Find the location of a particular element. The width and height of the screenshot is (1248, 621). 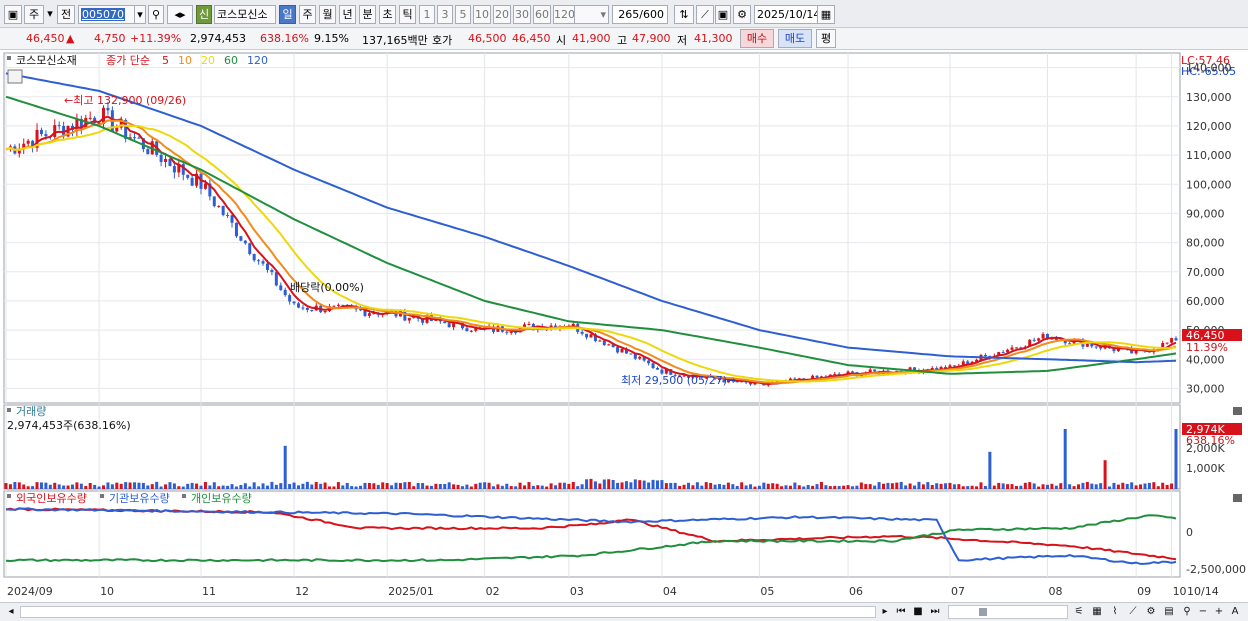

interval-button: 60 is located at coordinates (542, 14).